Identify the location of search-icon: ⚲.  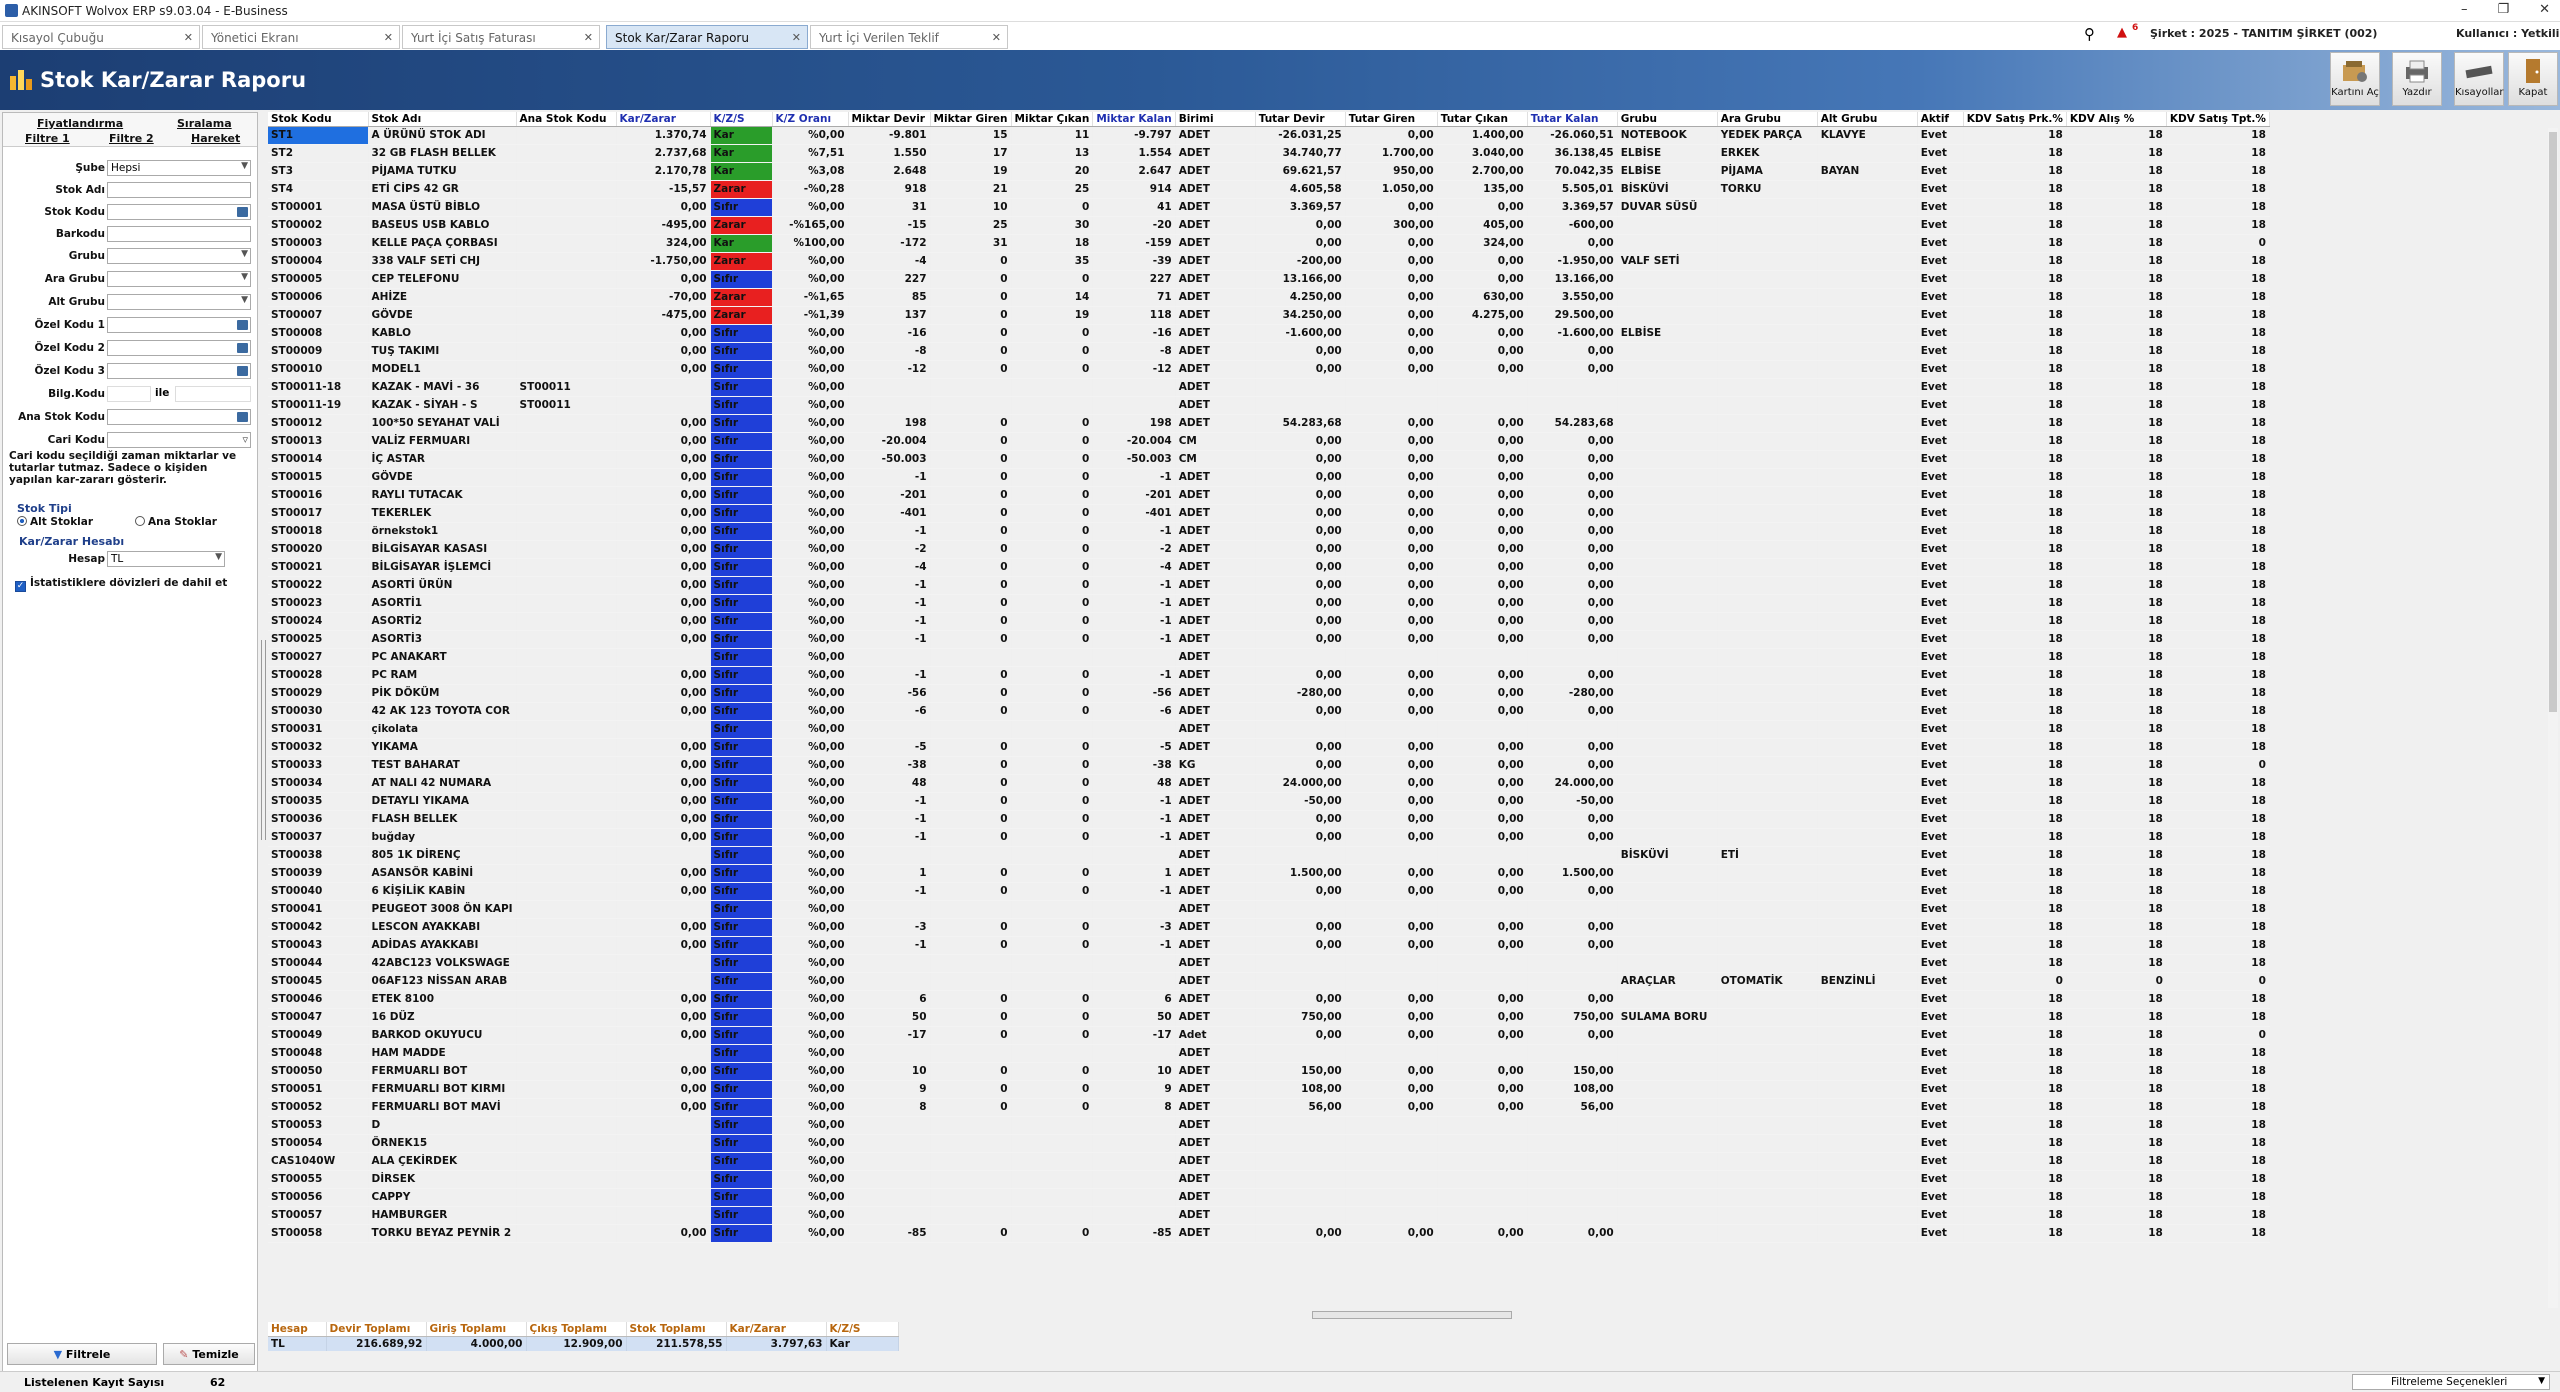
(2089, 34).